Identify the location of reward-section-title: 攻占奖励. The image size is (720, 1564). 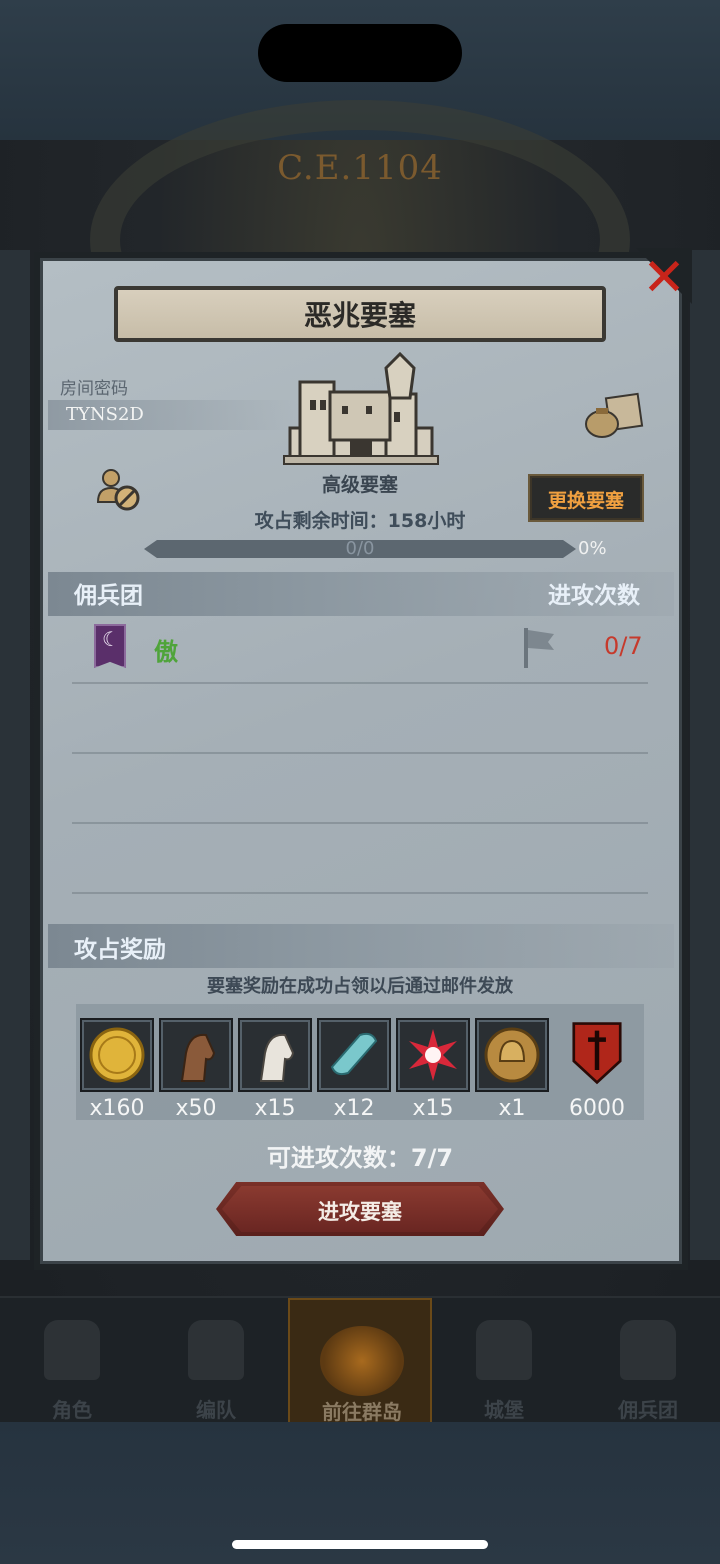
(120, 950).